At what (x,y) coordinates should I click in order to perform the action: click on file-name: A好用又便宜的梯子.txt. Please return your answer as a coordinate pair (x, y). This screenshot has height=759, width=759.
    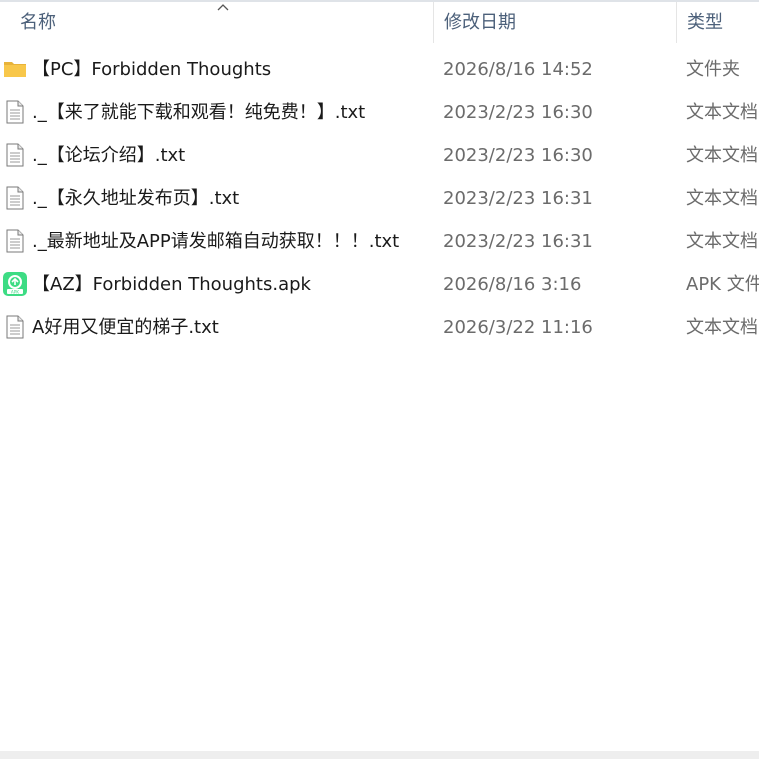
    Looking at the image, I should click on (125, 327).